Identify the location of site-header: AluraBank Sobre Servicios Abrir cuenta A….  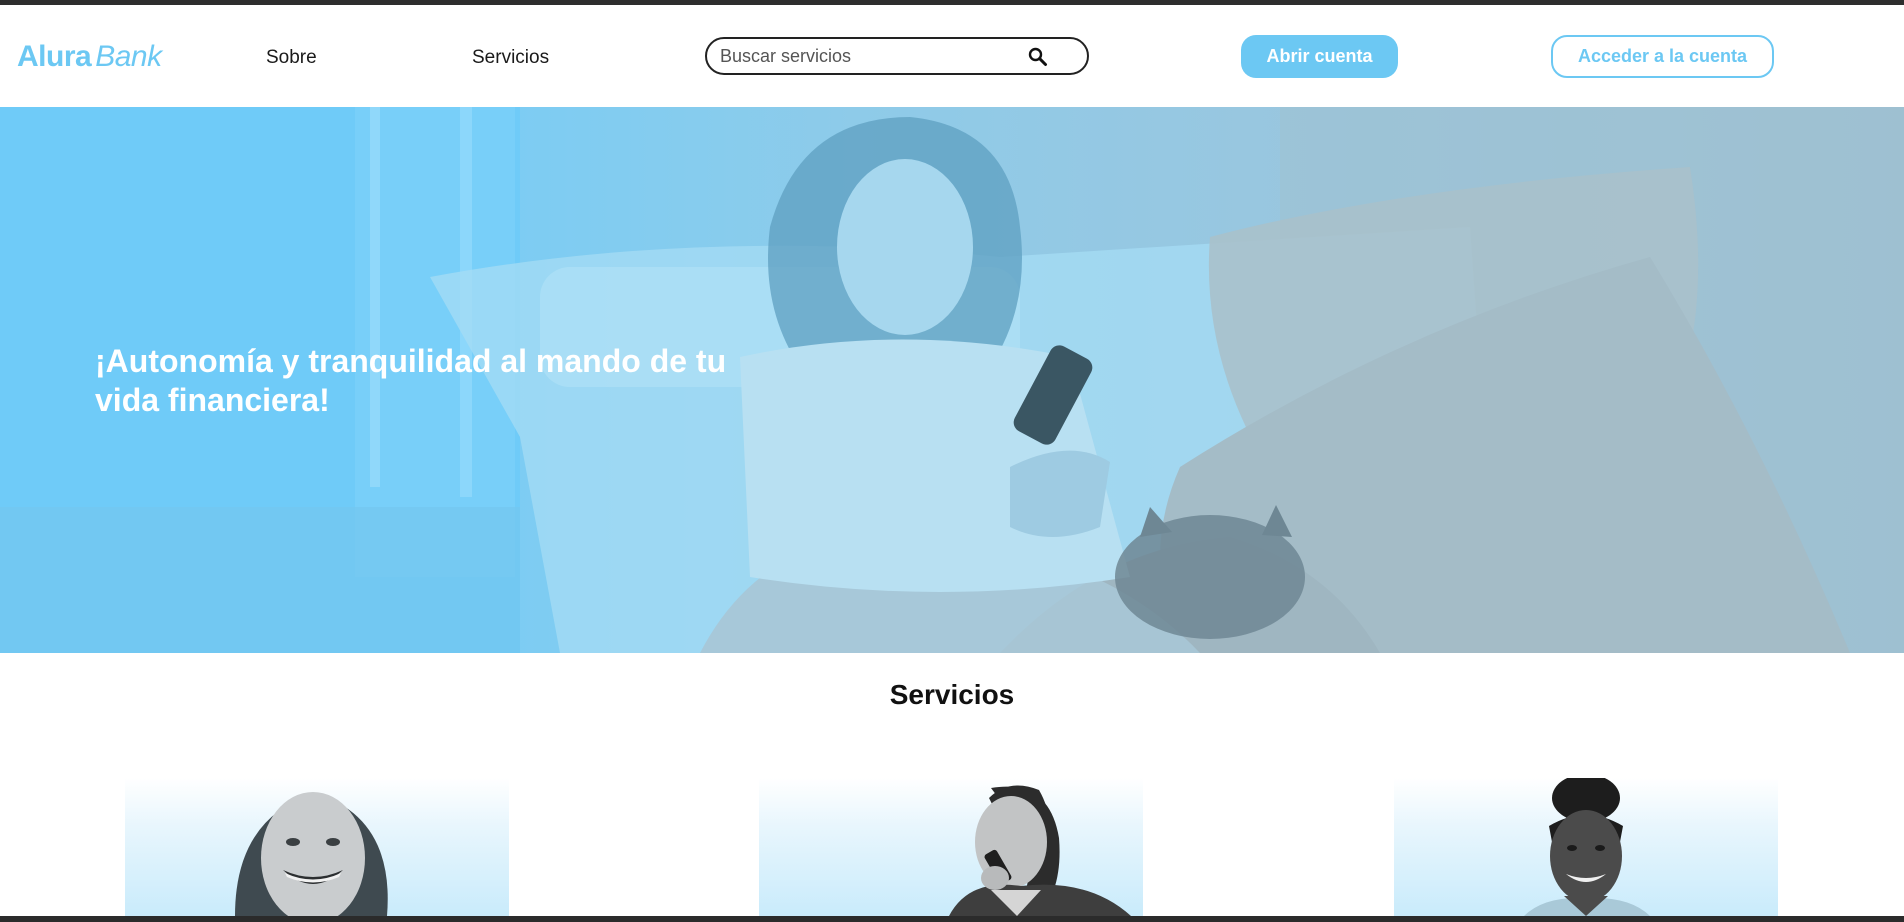
(952, 56).